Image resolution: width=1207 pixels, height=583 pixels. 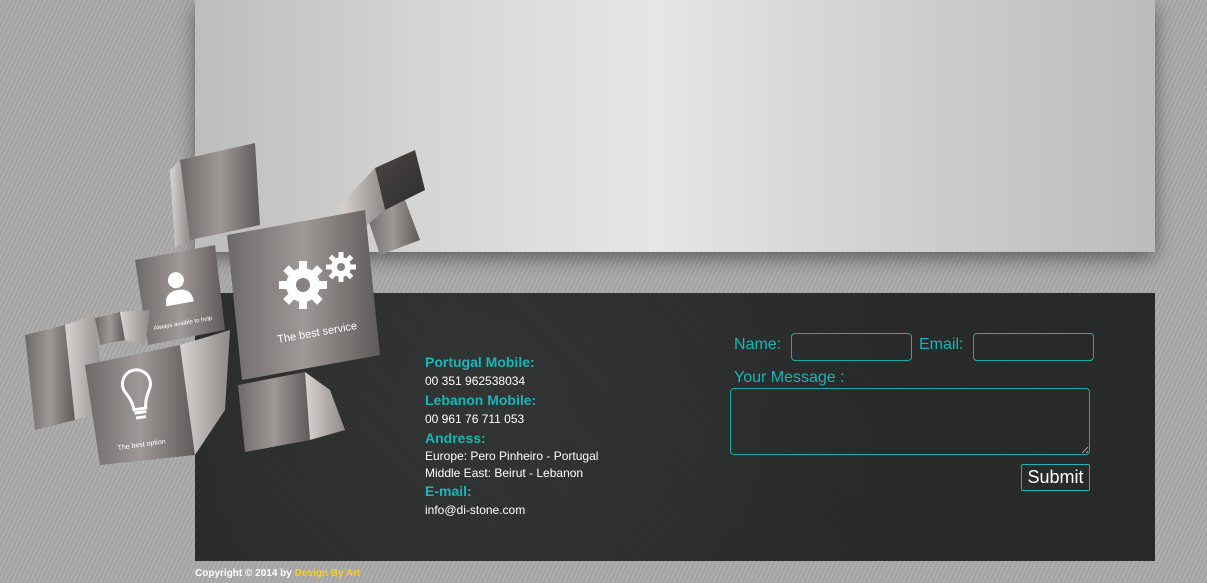 I want to click on lebanon-mobile-value: 00 961 76 711 053, so click(x=475, y=419).